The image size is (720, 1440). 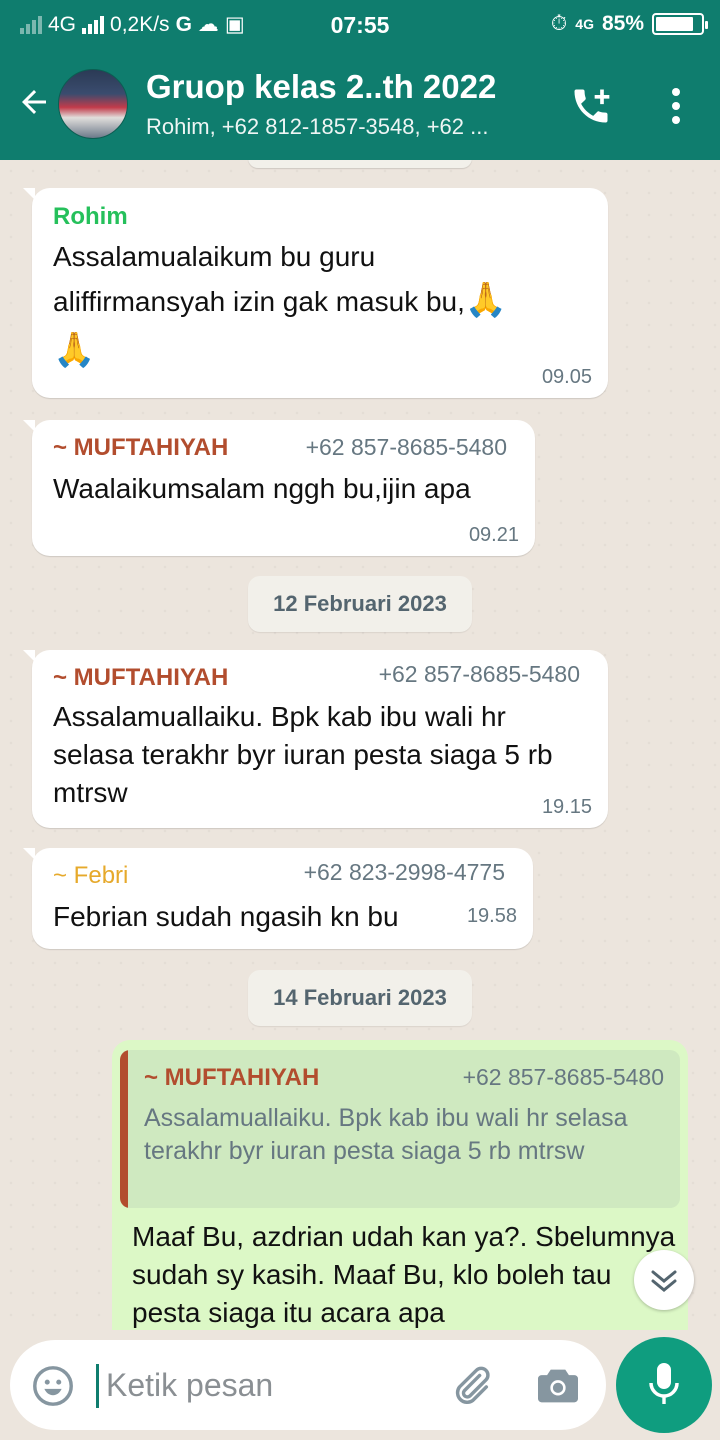 What do you see at coordinates (360, 604) in the screenshot?
I see `date-chip: 12 Februari 2023` at bounding box center [360, 604].